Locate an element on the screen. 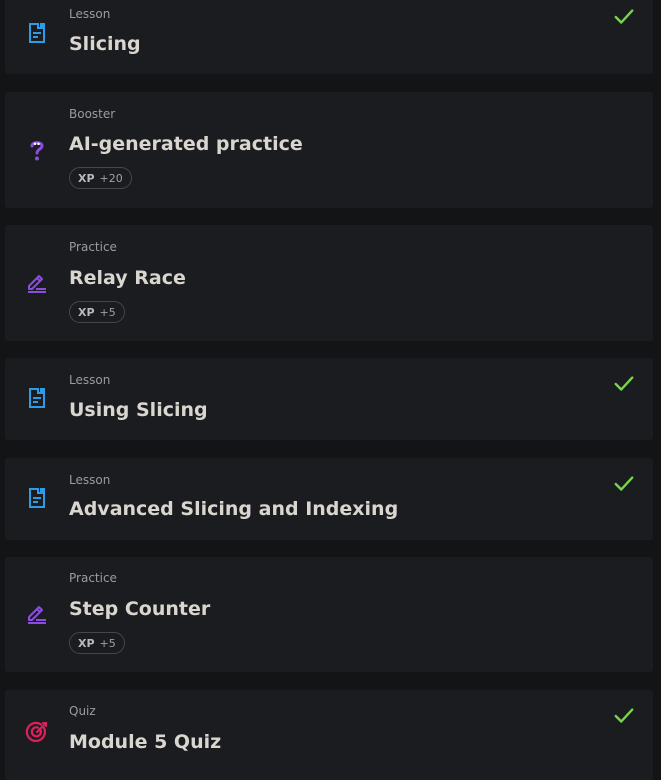 Image resolution: width=661 pixels, height=780 pixels. list-item: Lesson Advanced Slicing and Indexing is located at coordinates (329, 499).